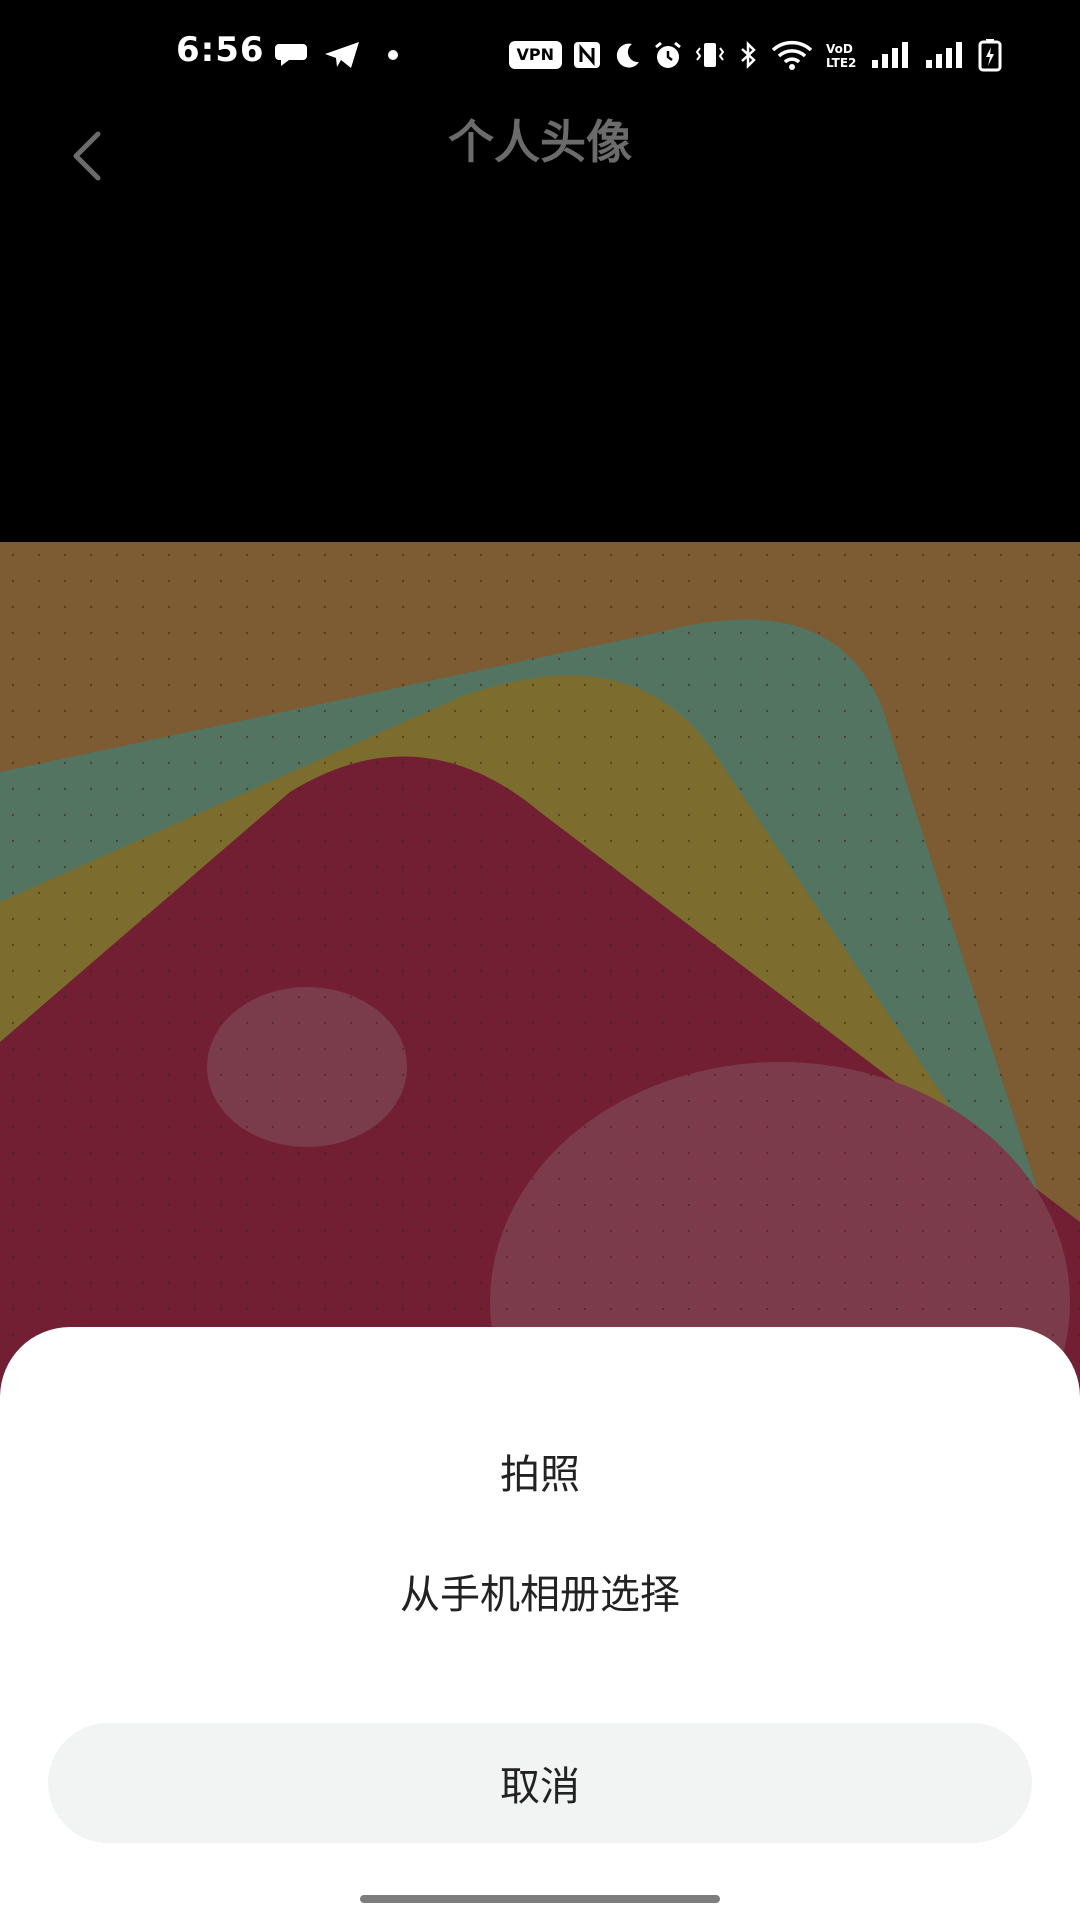 The height and width of the screenshot is (1920, 1080). What do you see at coordinates (944, 55) in the screenshot?
I see `signal-2-icon` at bounding box center [944, 55].